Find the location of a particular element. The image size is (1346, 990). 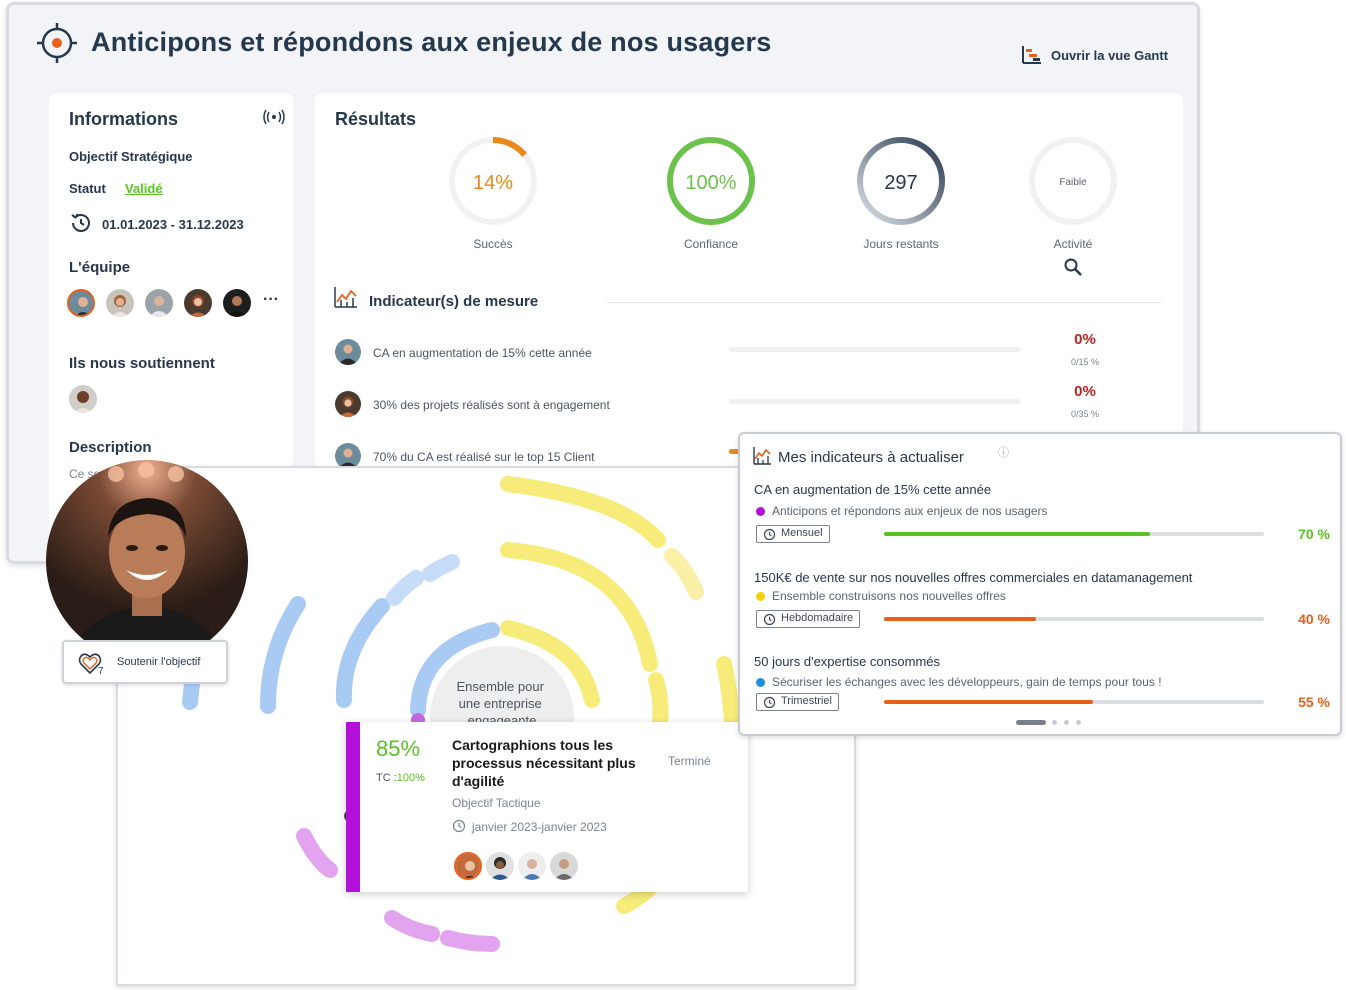

person-photo is located at coordinates (147, 561).